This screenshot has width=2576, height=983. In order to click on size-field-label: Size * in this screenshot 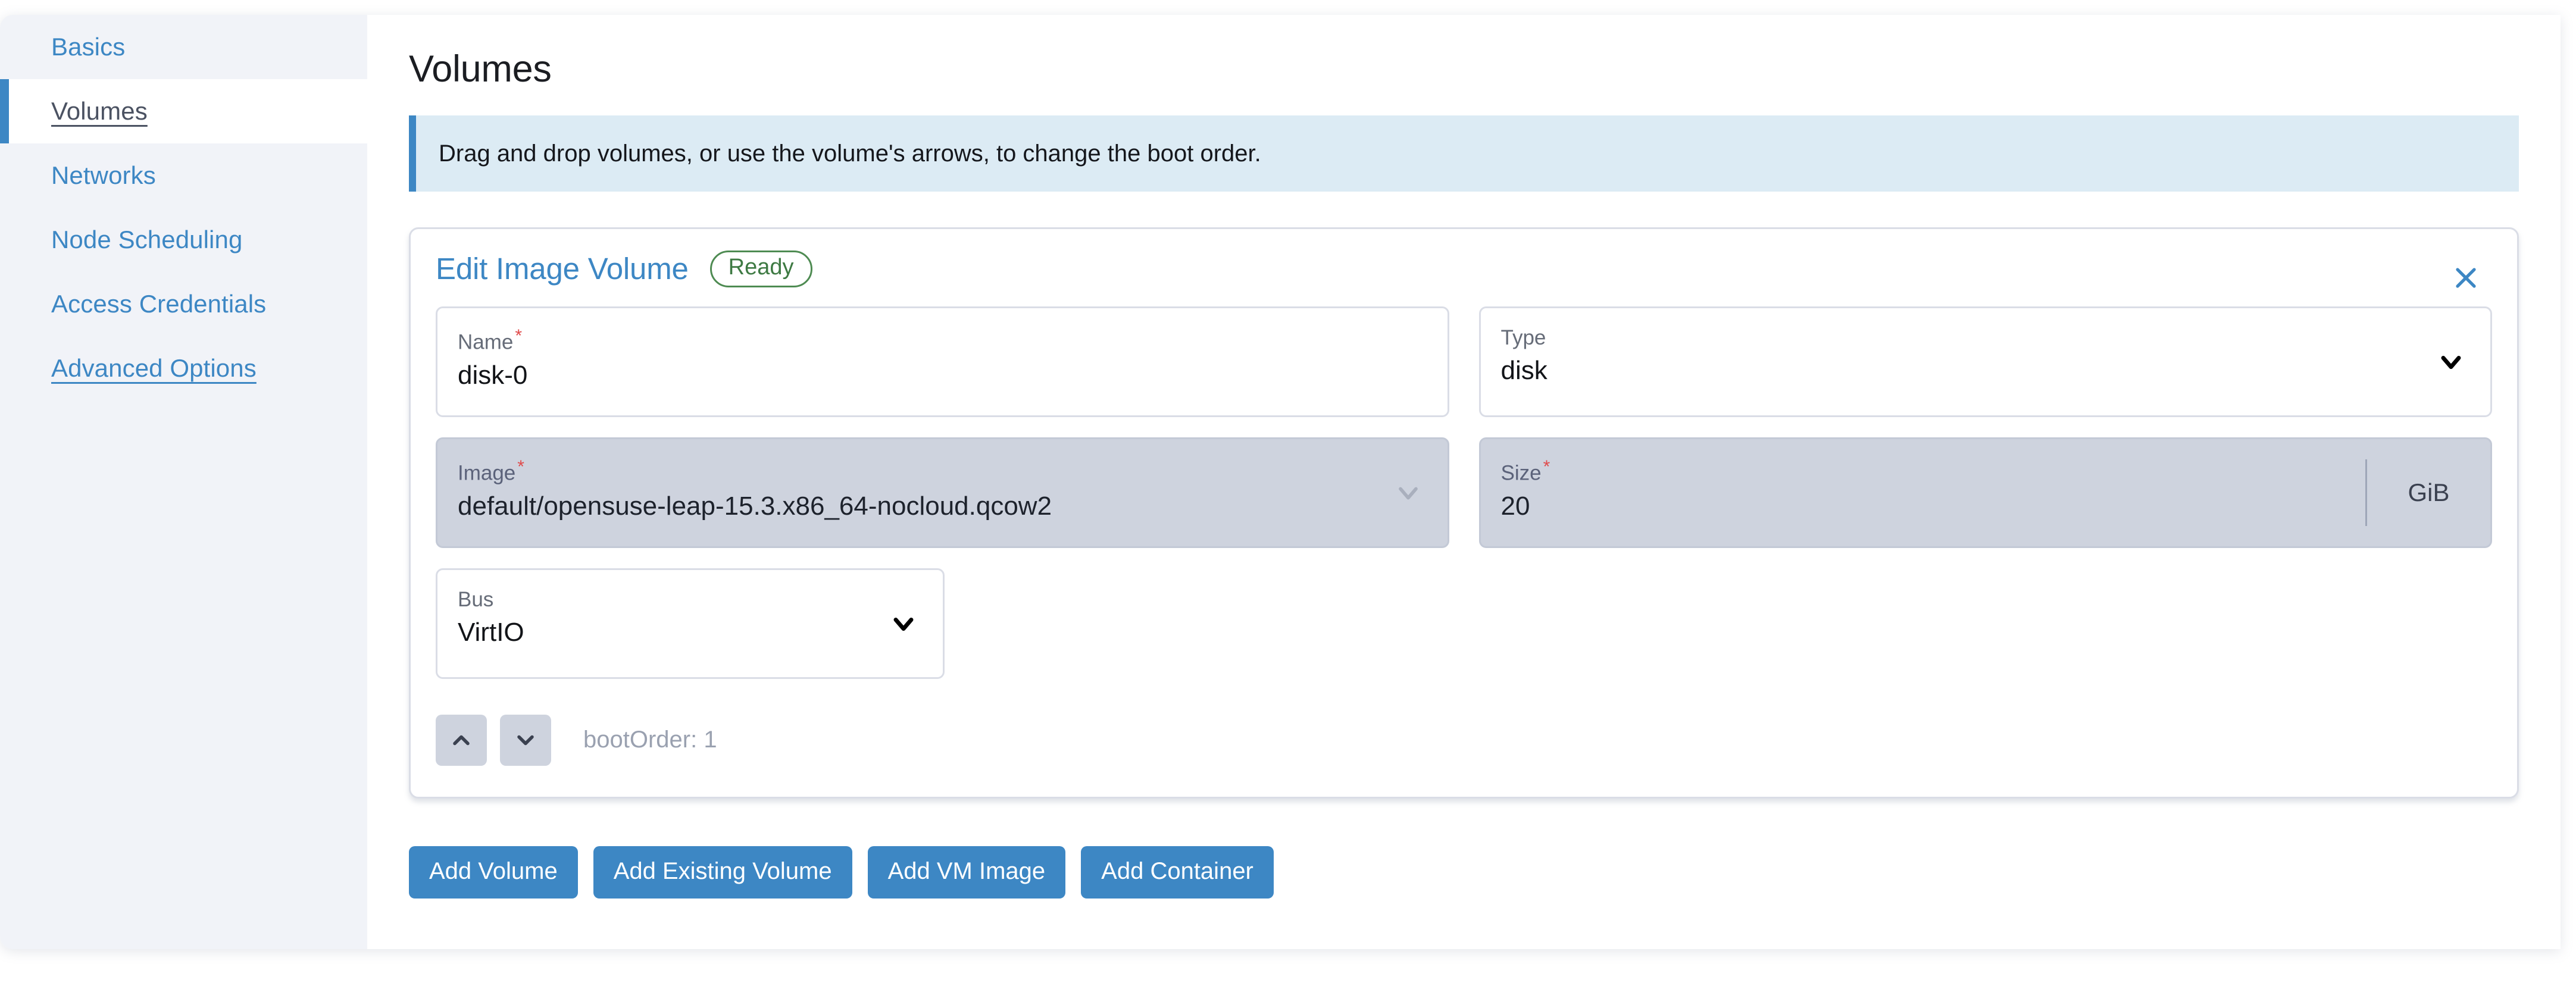, I will do `click(1525, 470)`.